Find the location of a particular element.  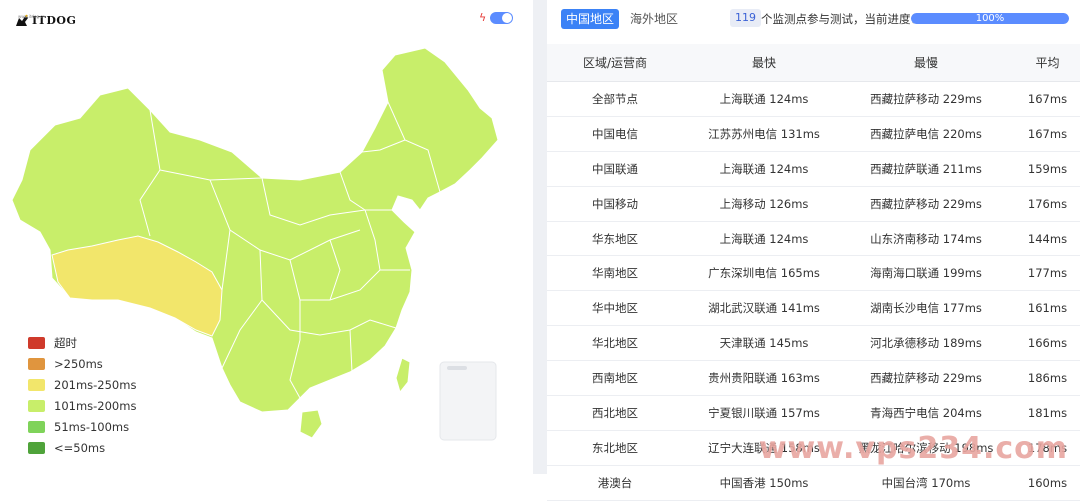

table-row: 华东地区 上海联通 124ms 山东济南移动 174ms 144ms is located at coordinates (813, 239).